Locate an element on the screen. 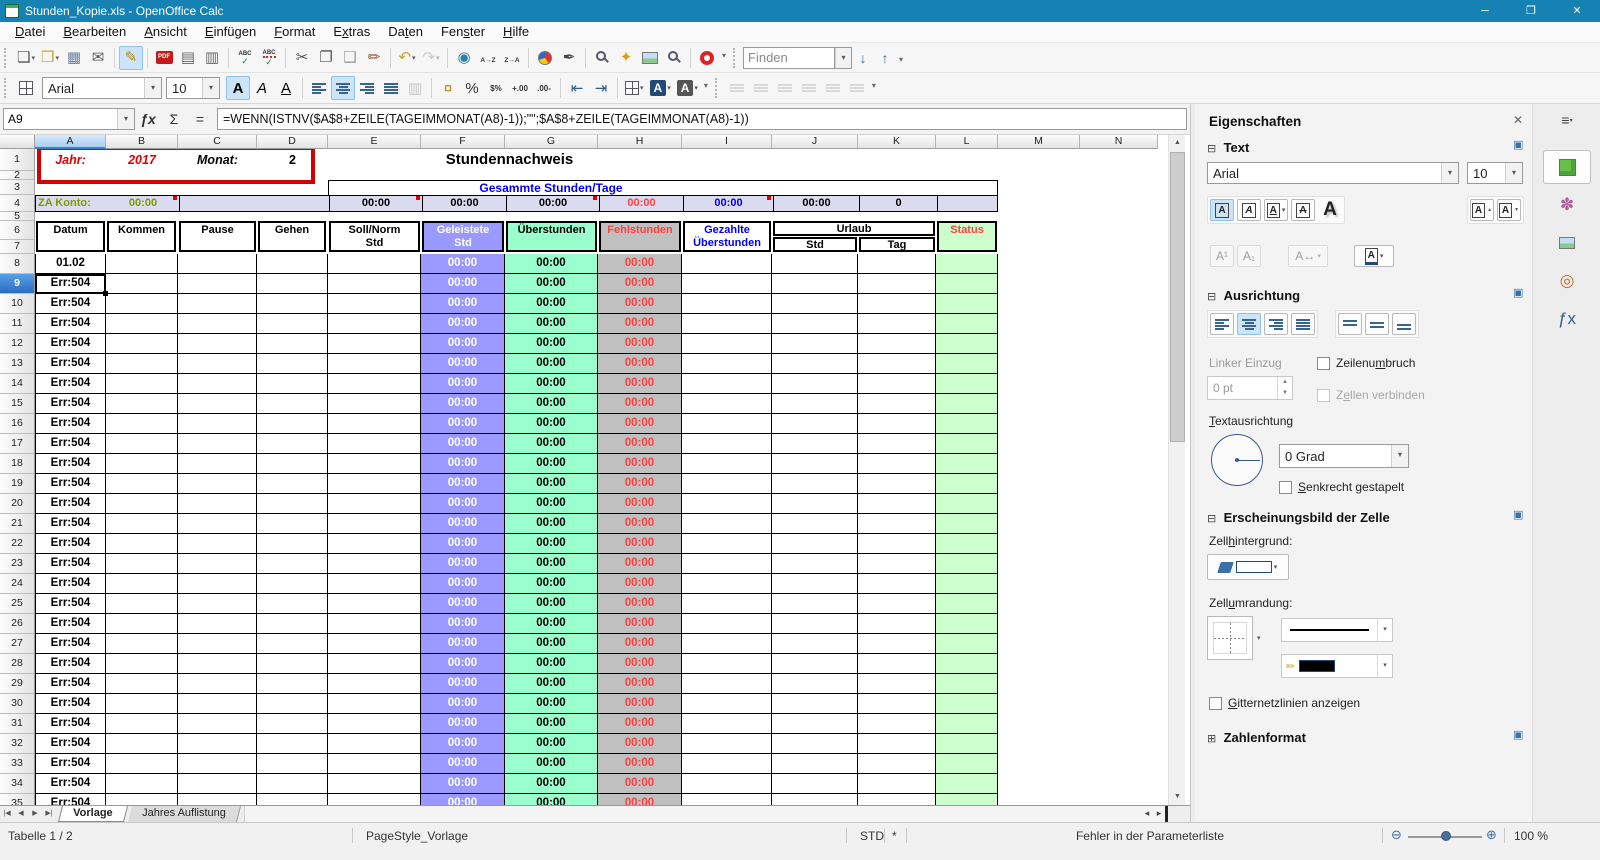 The image size is (1600, 860). cell-C4 is located at coordinates (254, 203).